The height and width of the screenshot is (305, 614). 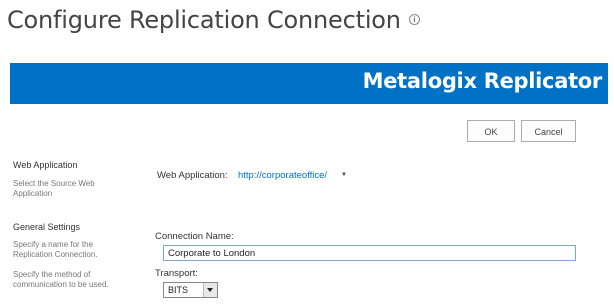 What do you see at coordinates (344, 175) in the screenshot?
I see `chevron-down-icon: ▼` at bounding box center [344, 175].